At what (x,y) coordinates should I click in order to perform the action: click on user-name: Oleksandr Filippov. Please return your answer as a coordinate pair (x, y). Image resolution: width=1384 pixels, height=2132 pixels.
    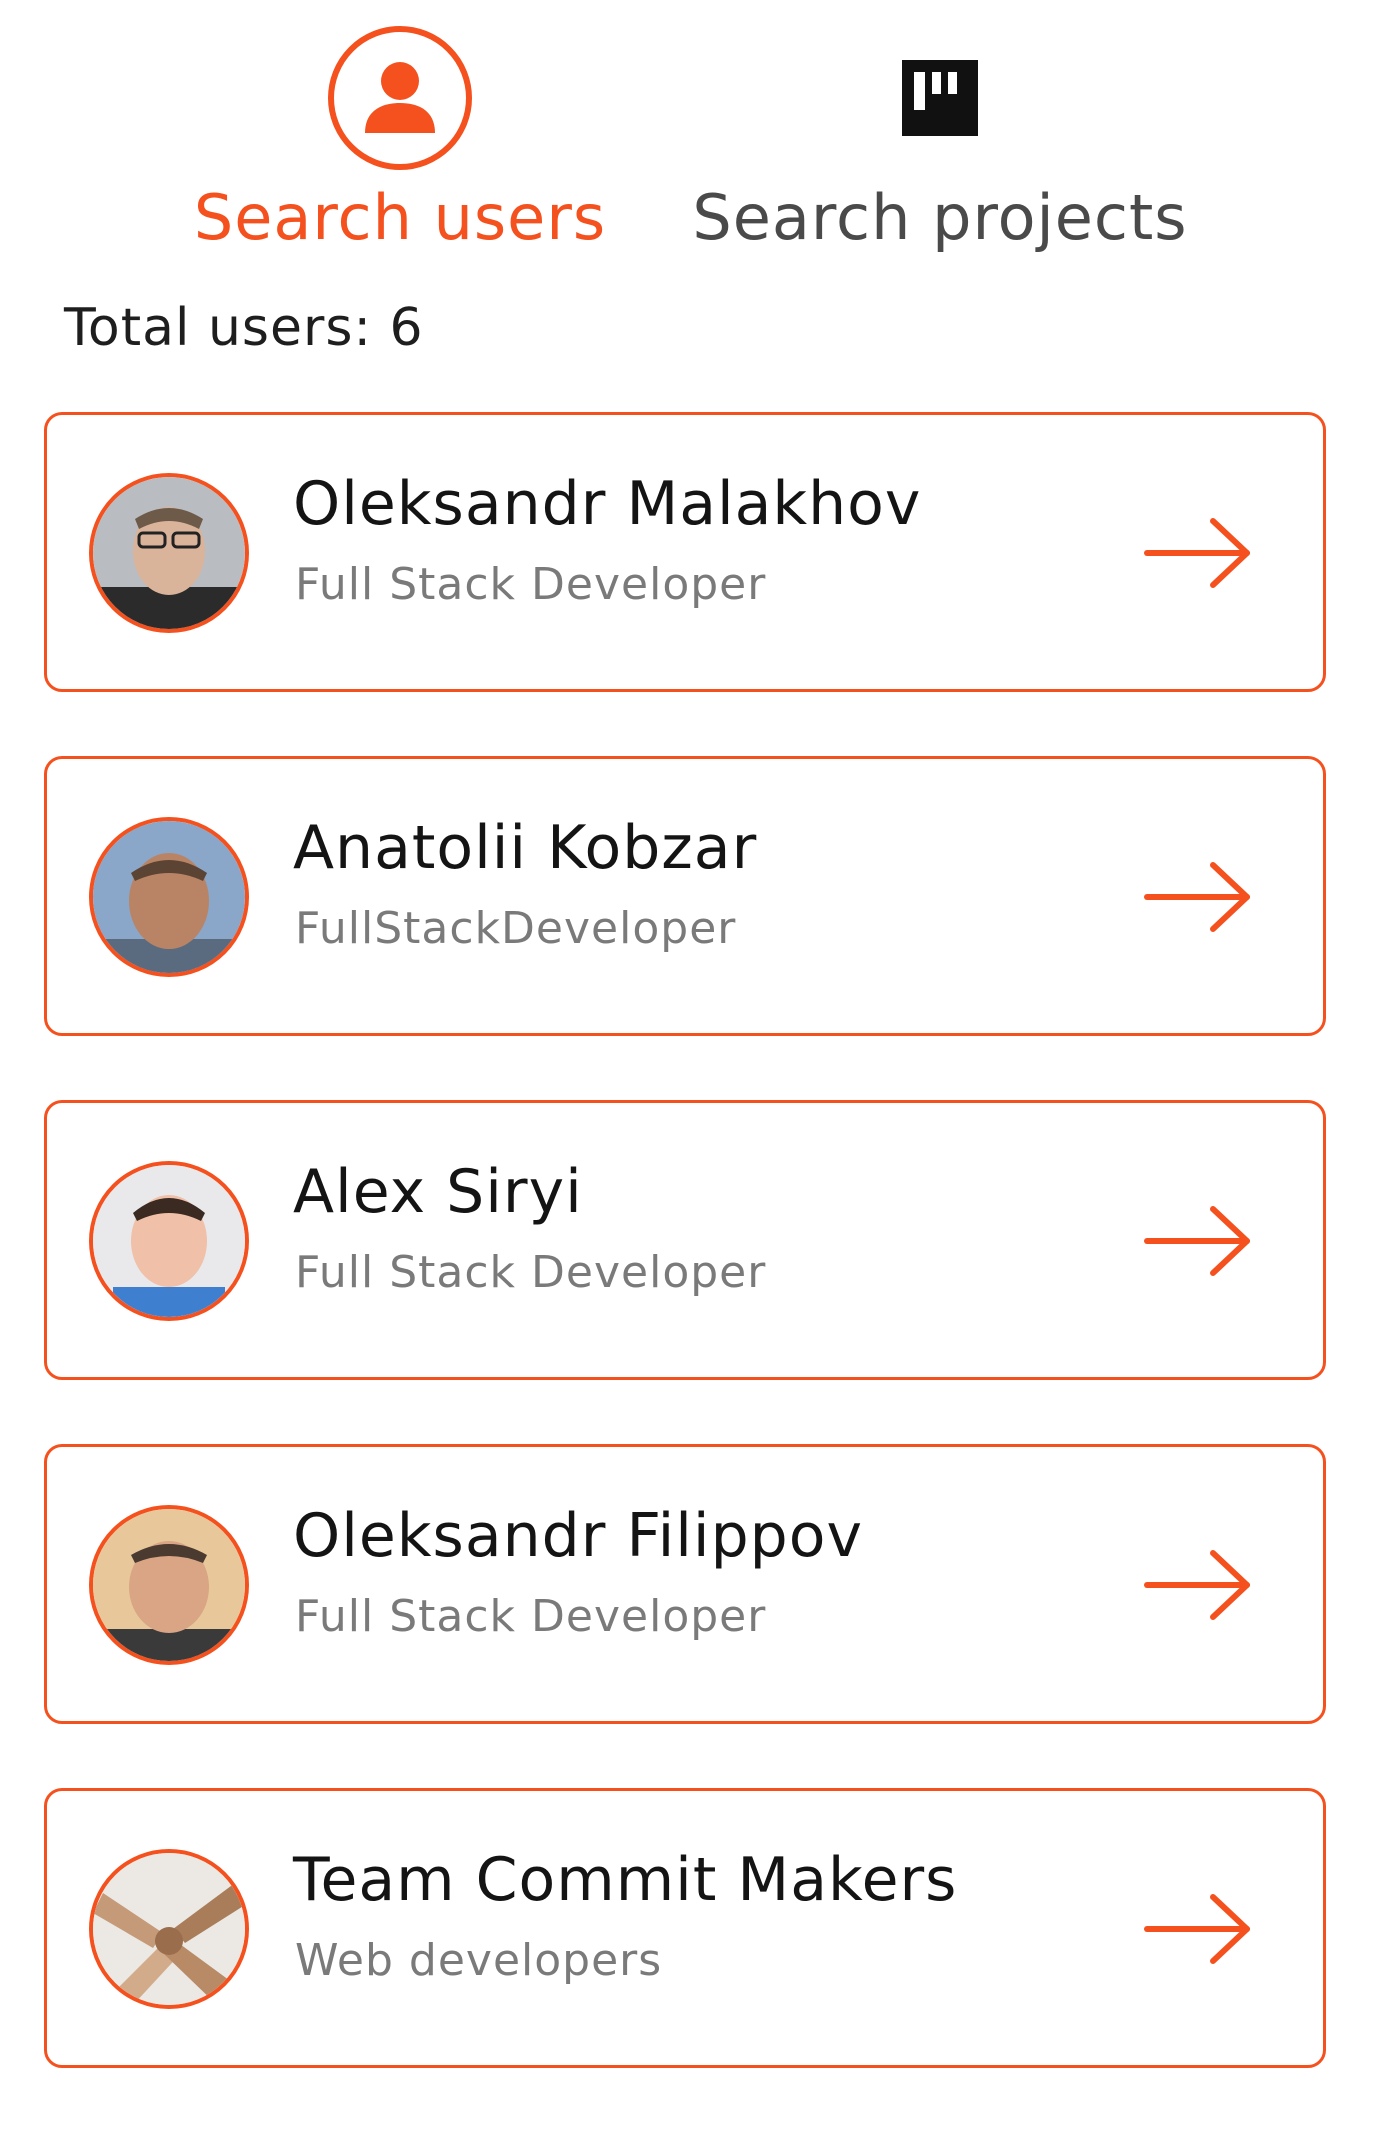
    Looking at the image, I should click on (578, 1536).